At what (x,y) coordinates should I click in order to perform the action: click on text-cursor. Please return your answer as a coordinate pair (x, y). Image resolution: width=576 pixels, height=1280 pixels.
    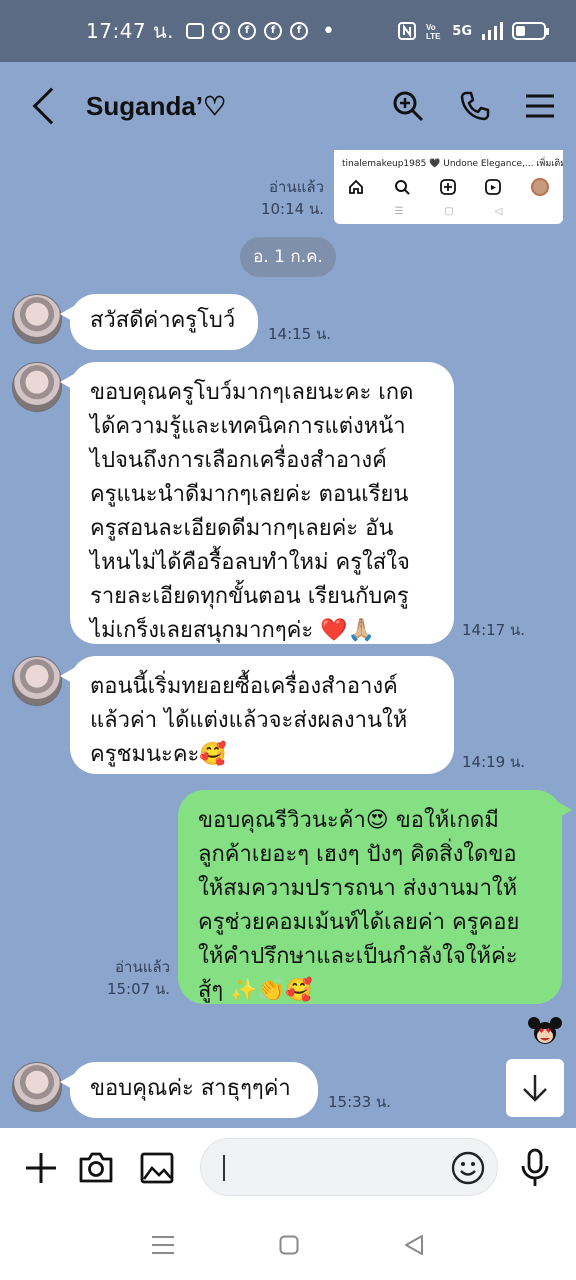
    Looking at the image, I should click on (224, 1168).